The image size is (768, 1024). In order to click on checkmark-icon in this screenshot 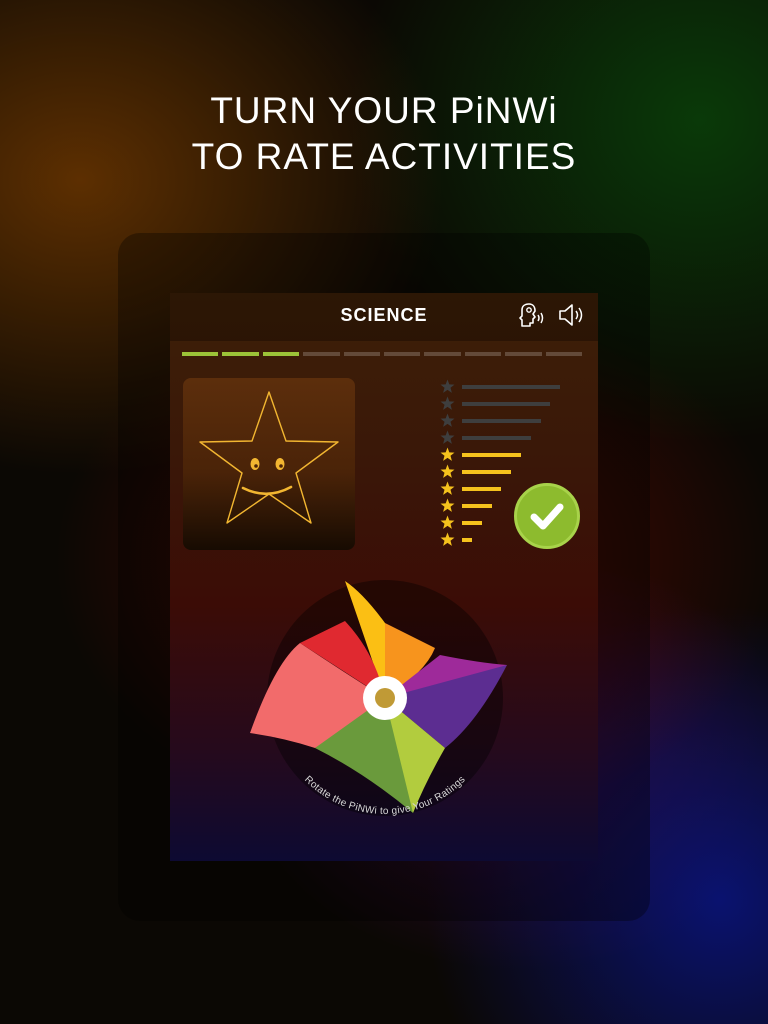, I will do `click(547, 516)`.